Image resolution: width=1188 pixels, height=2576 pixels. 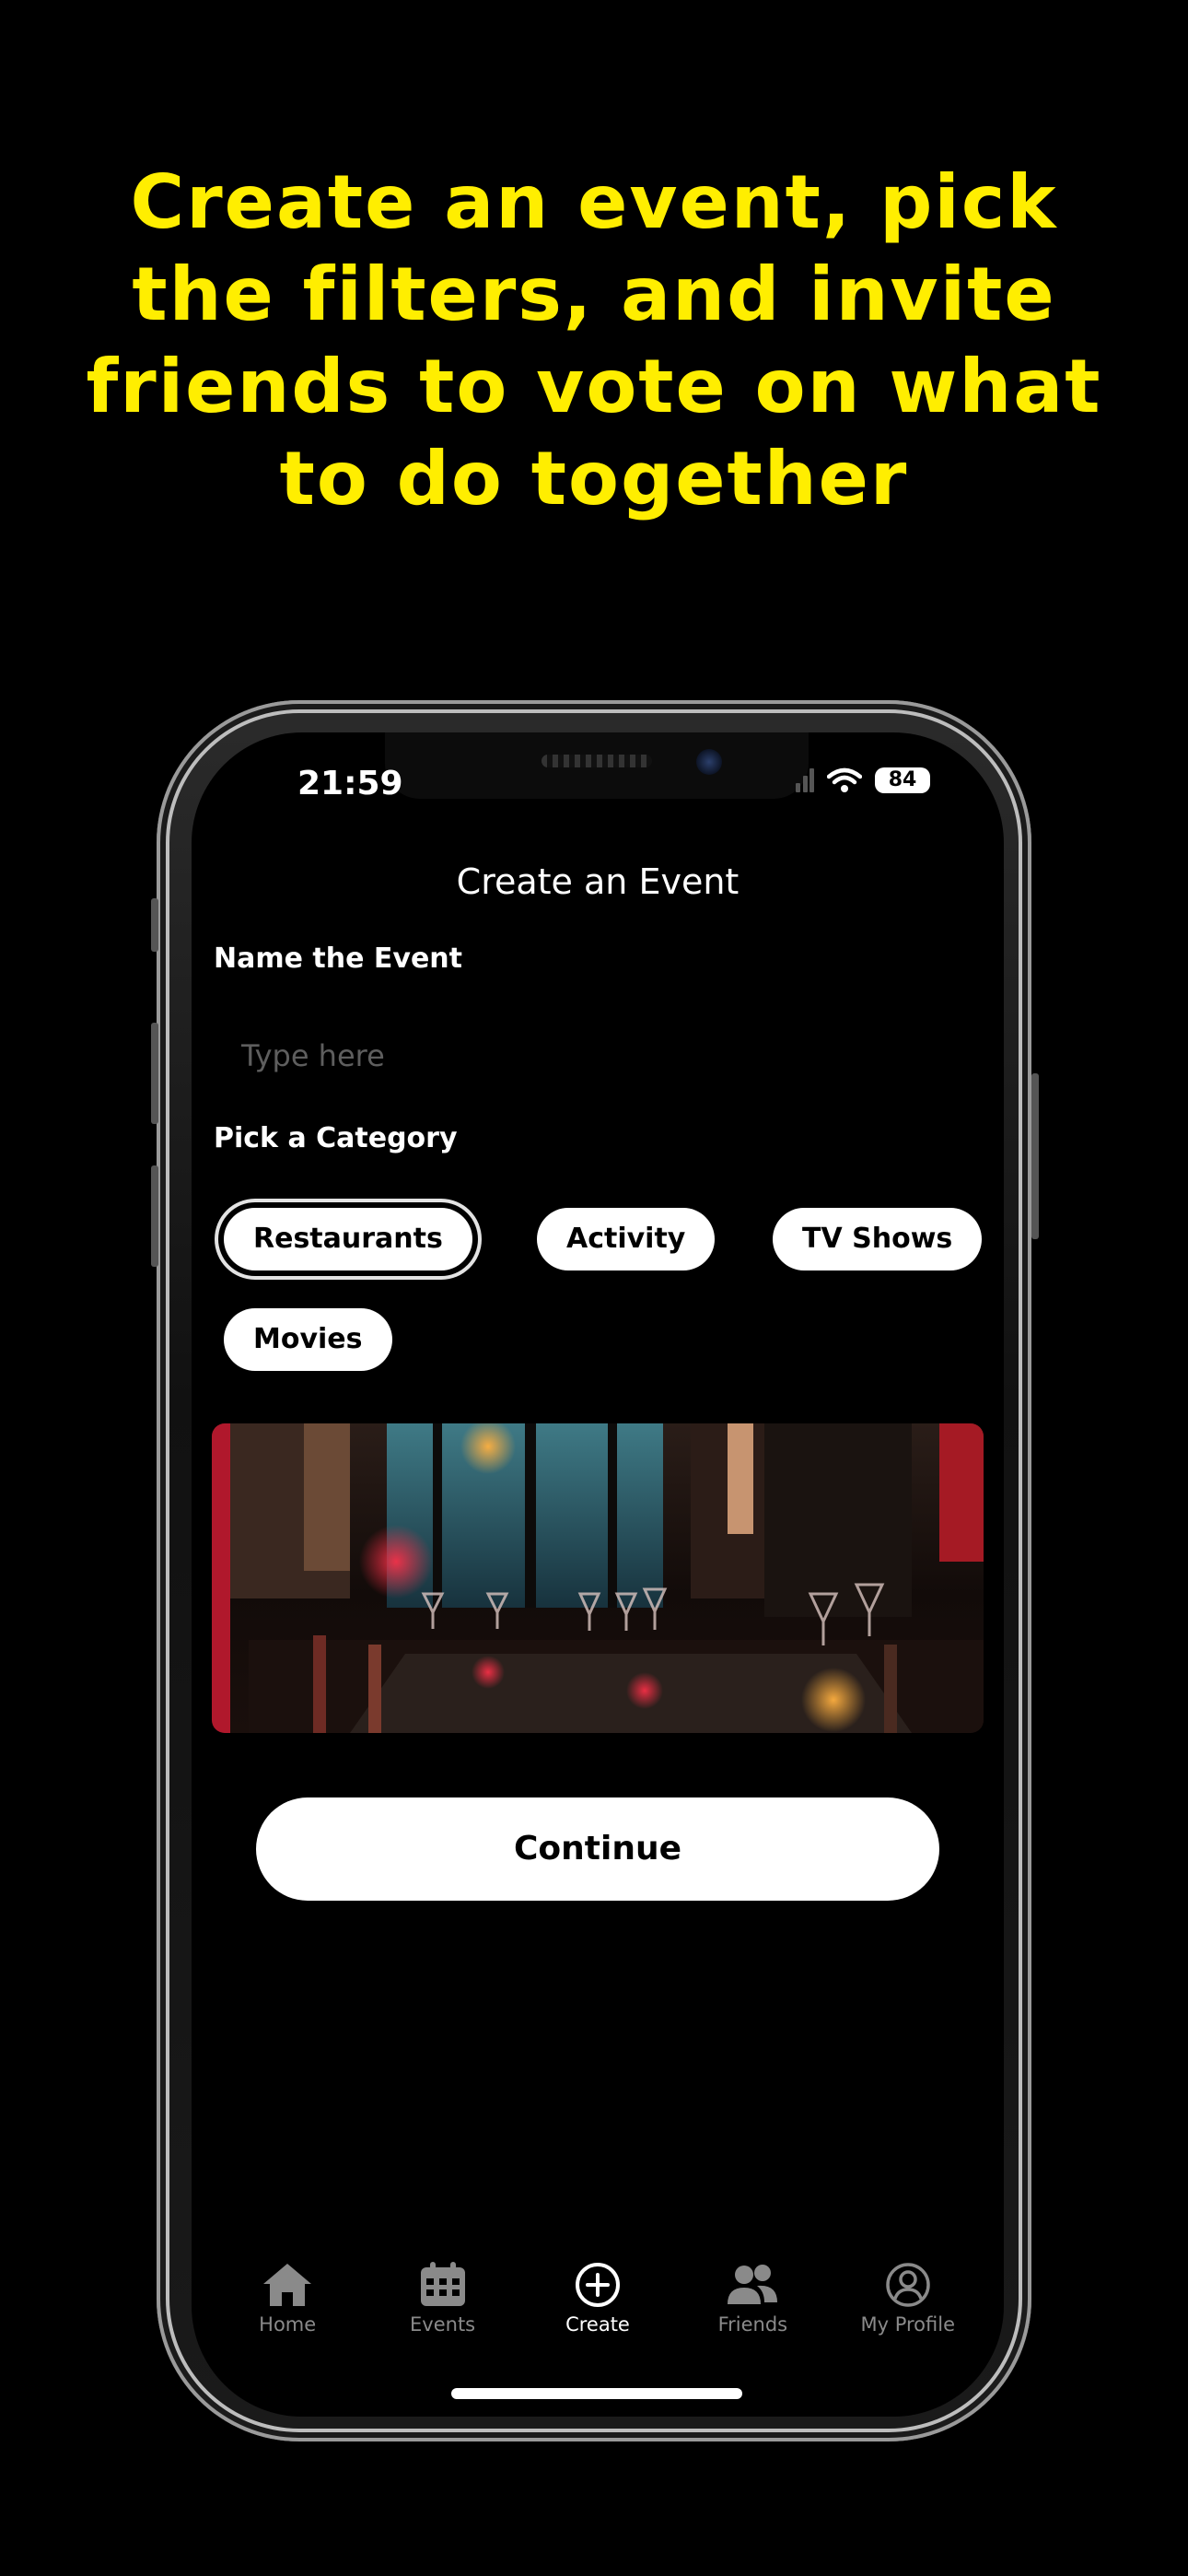 What do you see at coordinates (443, 2312) in the screenshot?
I see `tab-events: Events` at bounding box center [443, 2312].